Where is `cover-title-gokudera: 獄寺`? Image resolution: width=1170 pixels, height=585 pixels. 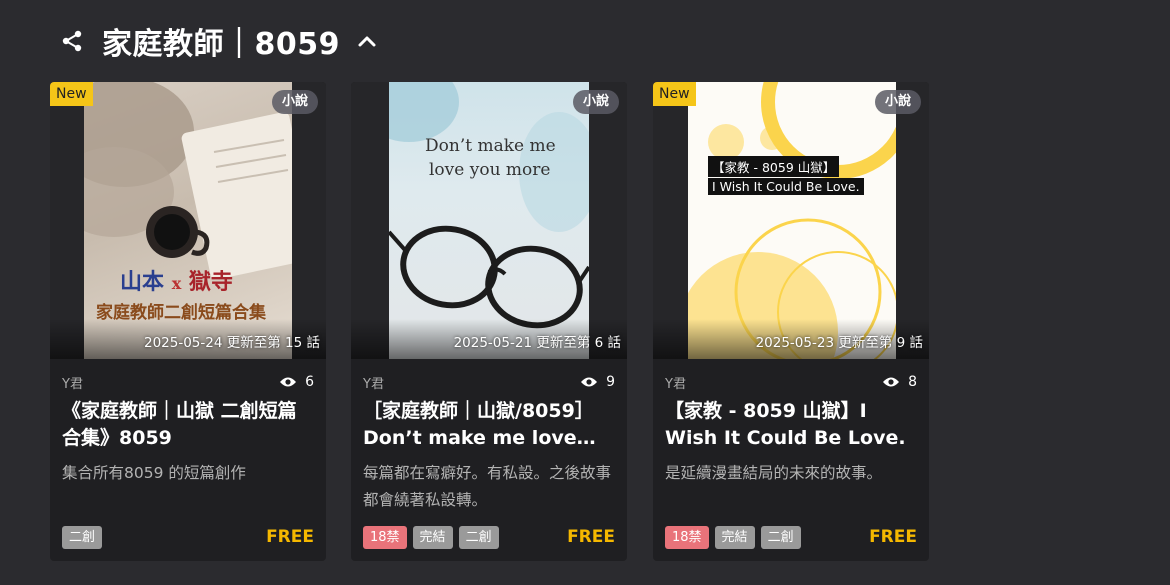 cover-title-gokudera: 獄寺 is located at coordinates (210, 282).